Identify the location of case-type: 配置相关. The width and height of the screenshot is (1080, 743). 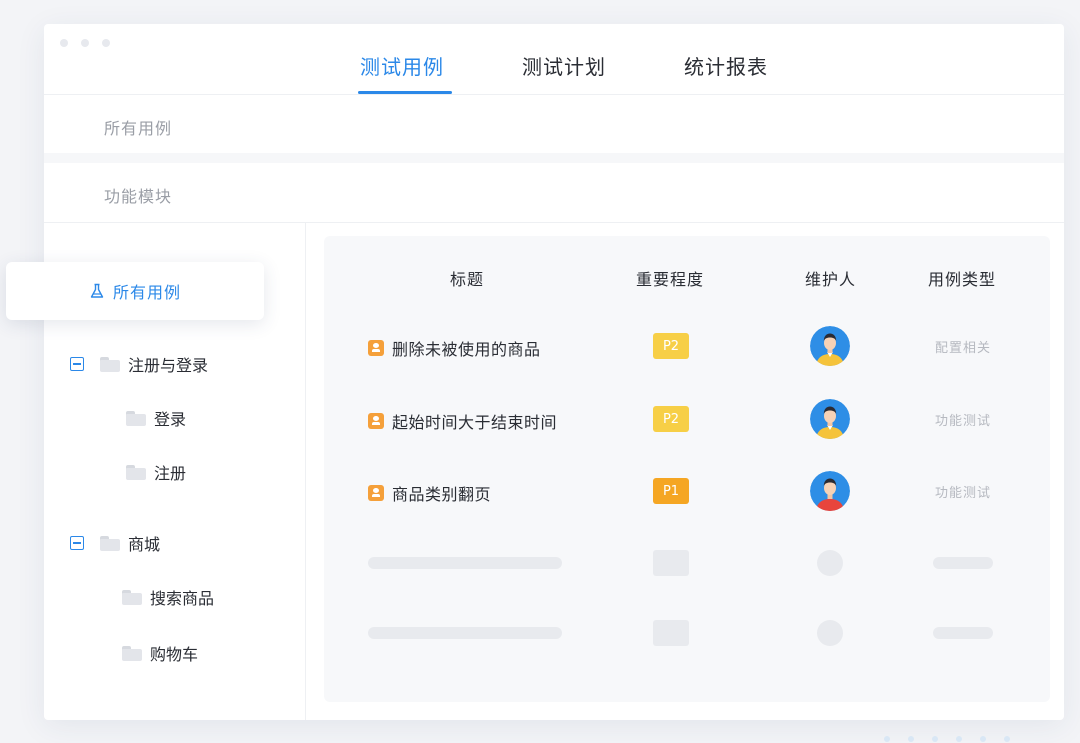
(963, 348).